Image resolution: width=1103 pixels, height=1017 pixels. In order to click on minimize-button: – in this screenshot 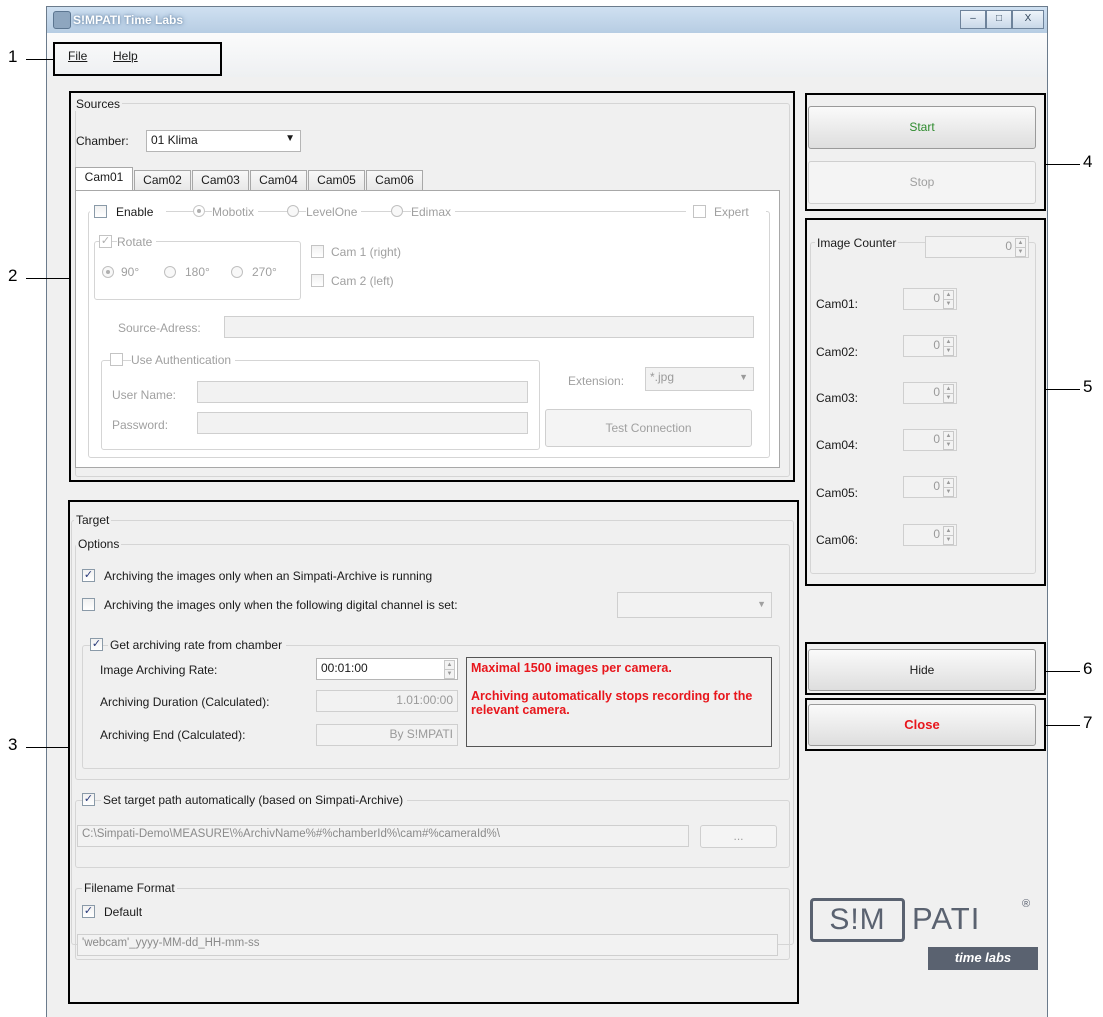, I will do `click(973, 19)`.